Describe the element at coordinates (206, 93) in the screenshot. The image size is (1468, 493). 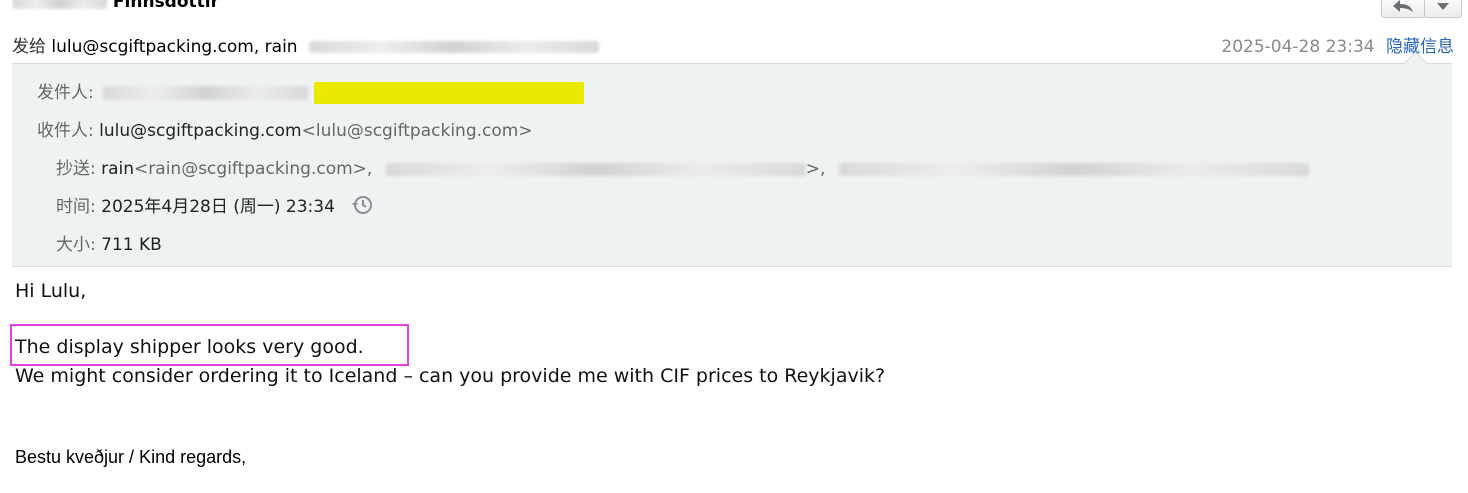
I see `redacted-sender` at that location.